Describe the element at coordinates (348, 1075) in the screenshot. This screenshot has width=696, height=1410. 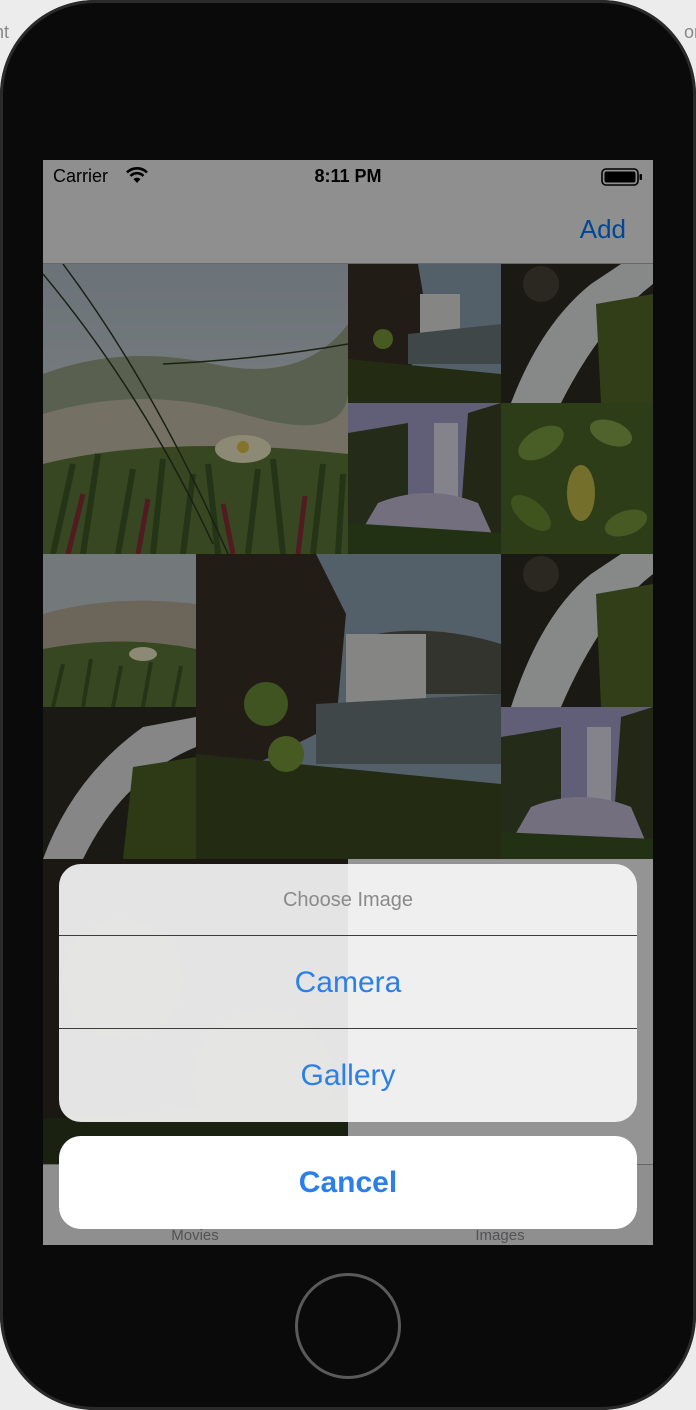
I see `gallery-button: Gallery` at that location.